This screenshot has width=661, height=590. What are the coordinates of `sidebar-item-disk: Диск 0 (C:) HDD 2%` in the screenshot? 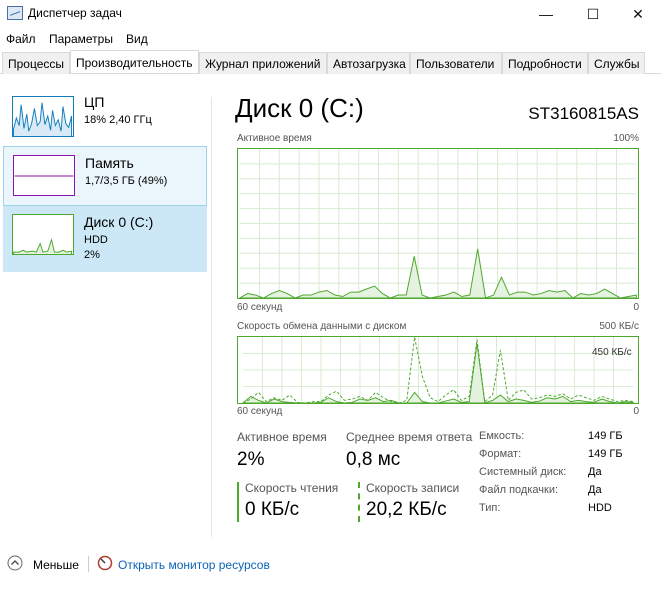 It's located at (105, 239).